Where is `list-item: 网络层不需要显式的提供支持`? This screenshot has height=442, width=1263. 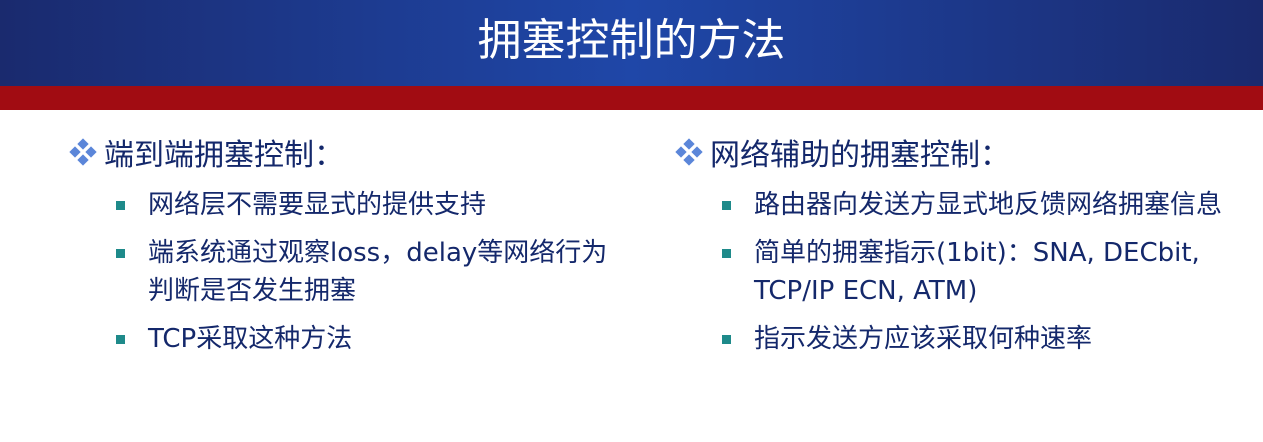 list-item: 网络层不需要显式的提供支持 is located at coordinates (372, 205).